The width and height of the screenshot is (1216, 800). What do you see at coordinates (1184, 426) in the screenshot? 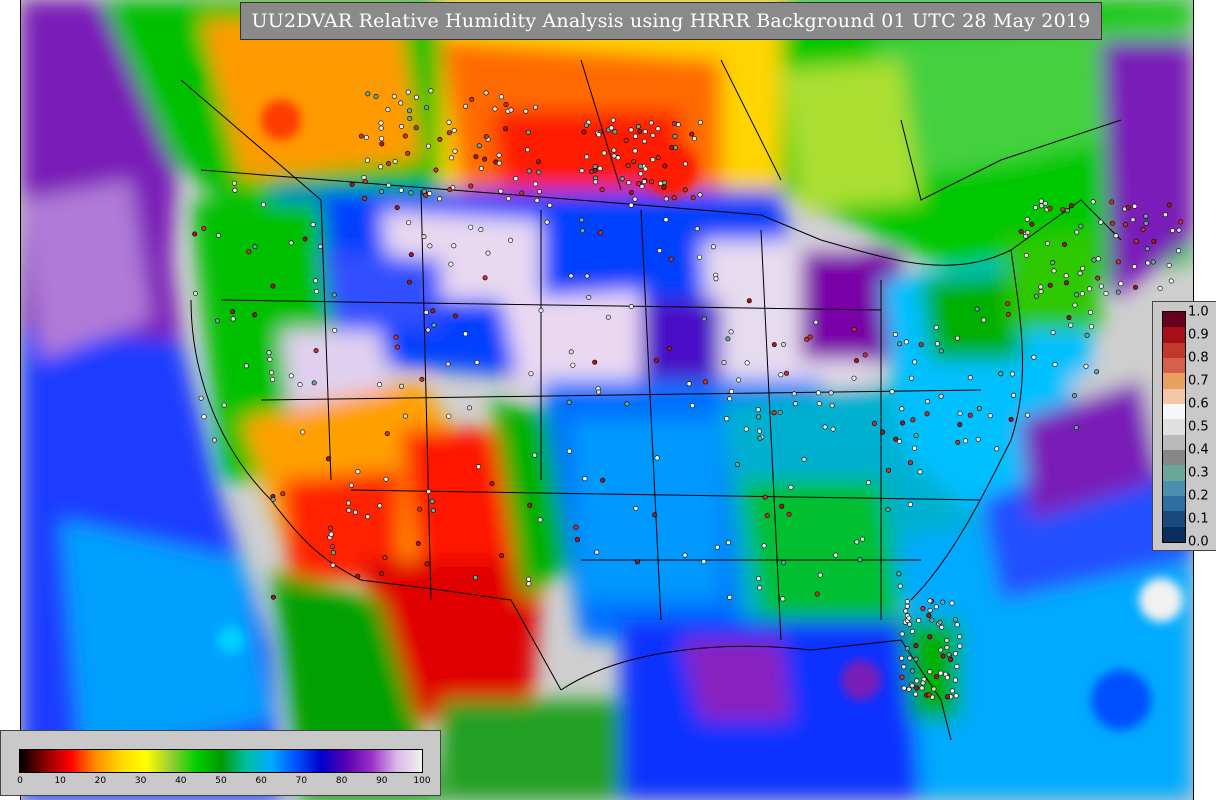
I see `obs-colorbar-panel: 1.0 0.9 0.8 0.7 0.6 0.5 0.4 0.3 0.2 0.1 0.0` at bounding box center [1184, 426].